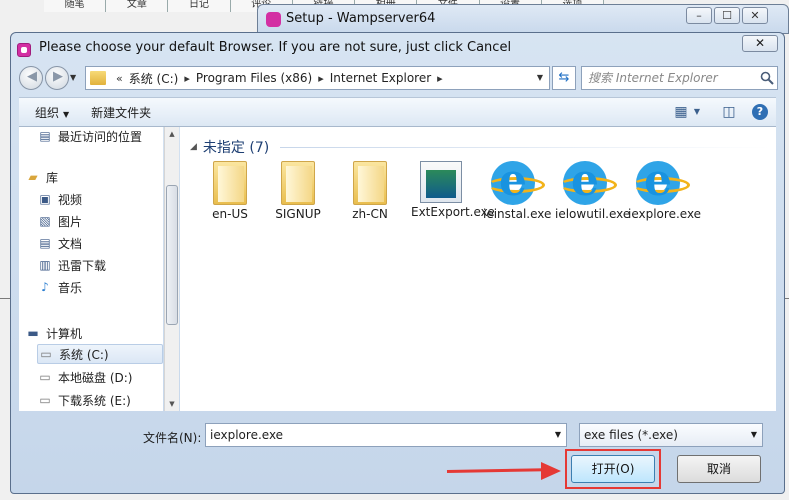 This screenshot has width=789, height=500. I want to click on breadcrumb-program-files: Program Files (x86), so click(254, 78).